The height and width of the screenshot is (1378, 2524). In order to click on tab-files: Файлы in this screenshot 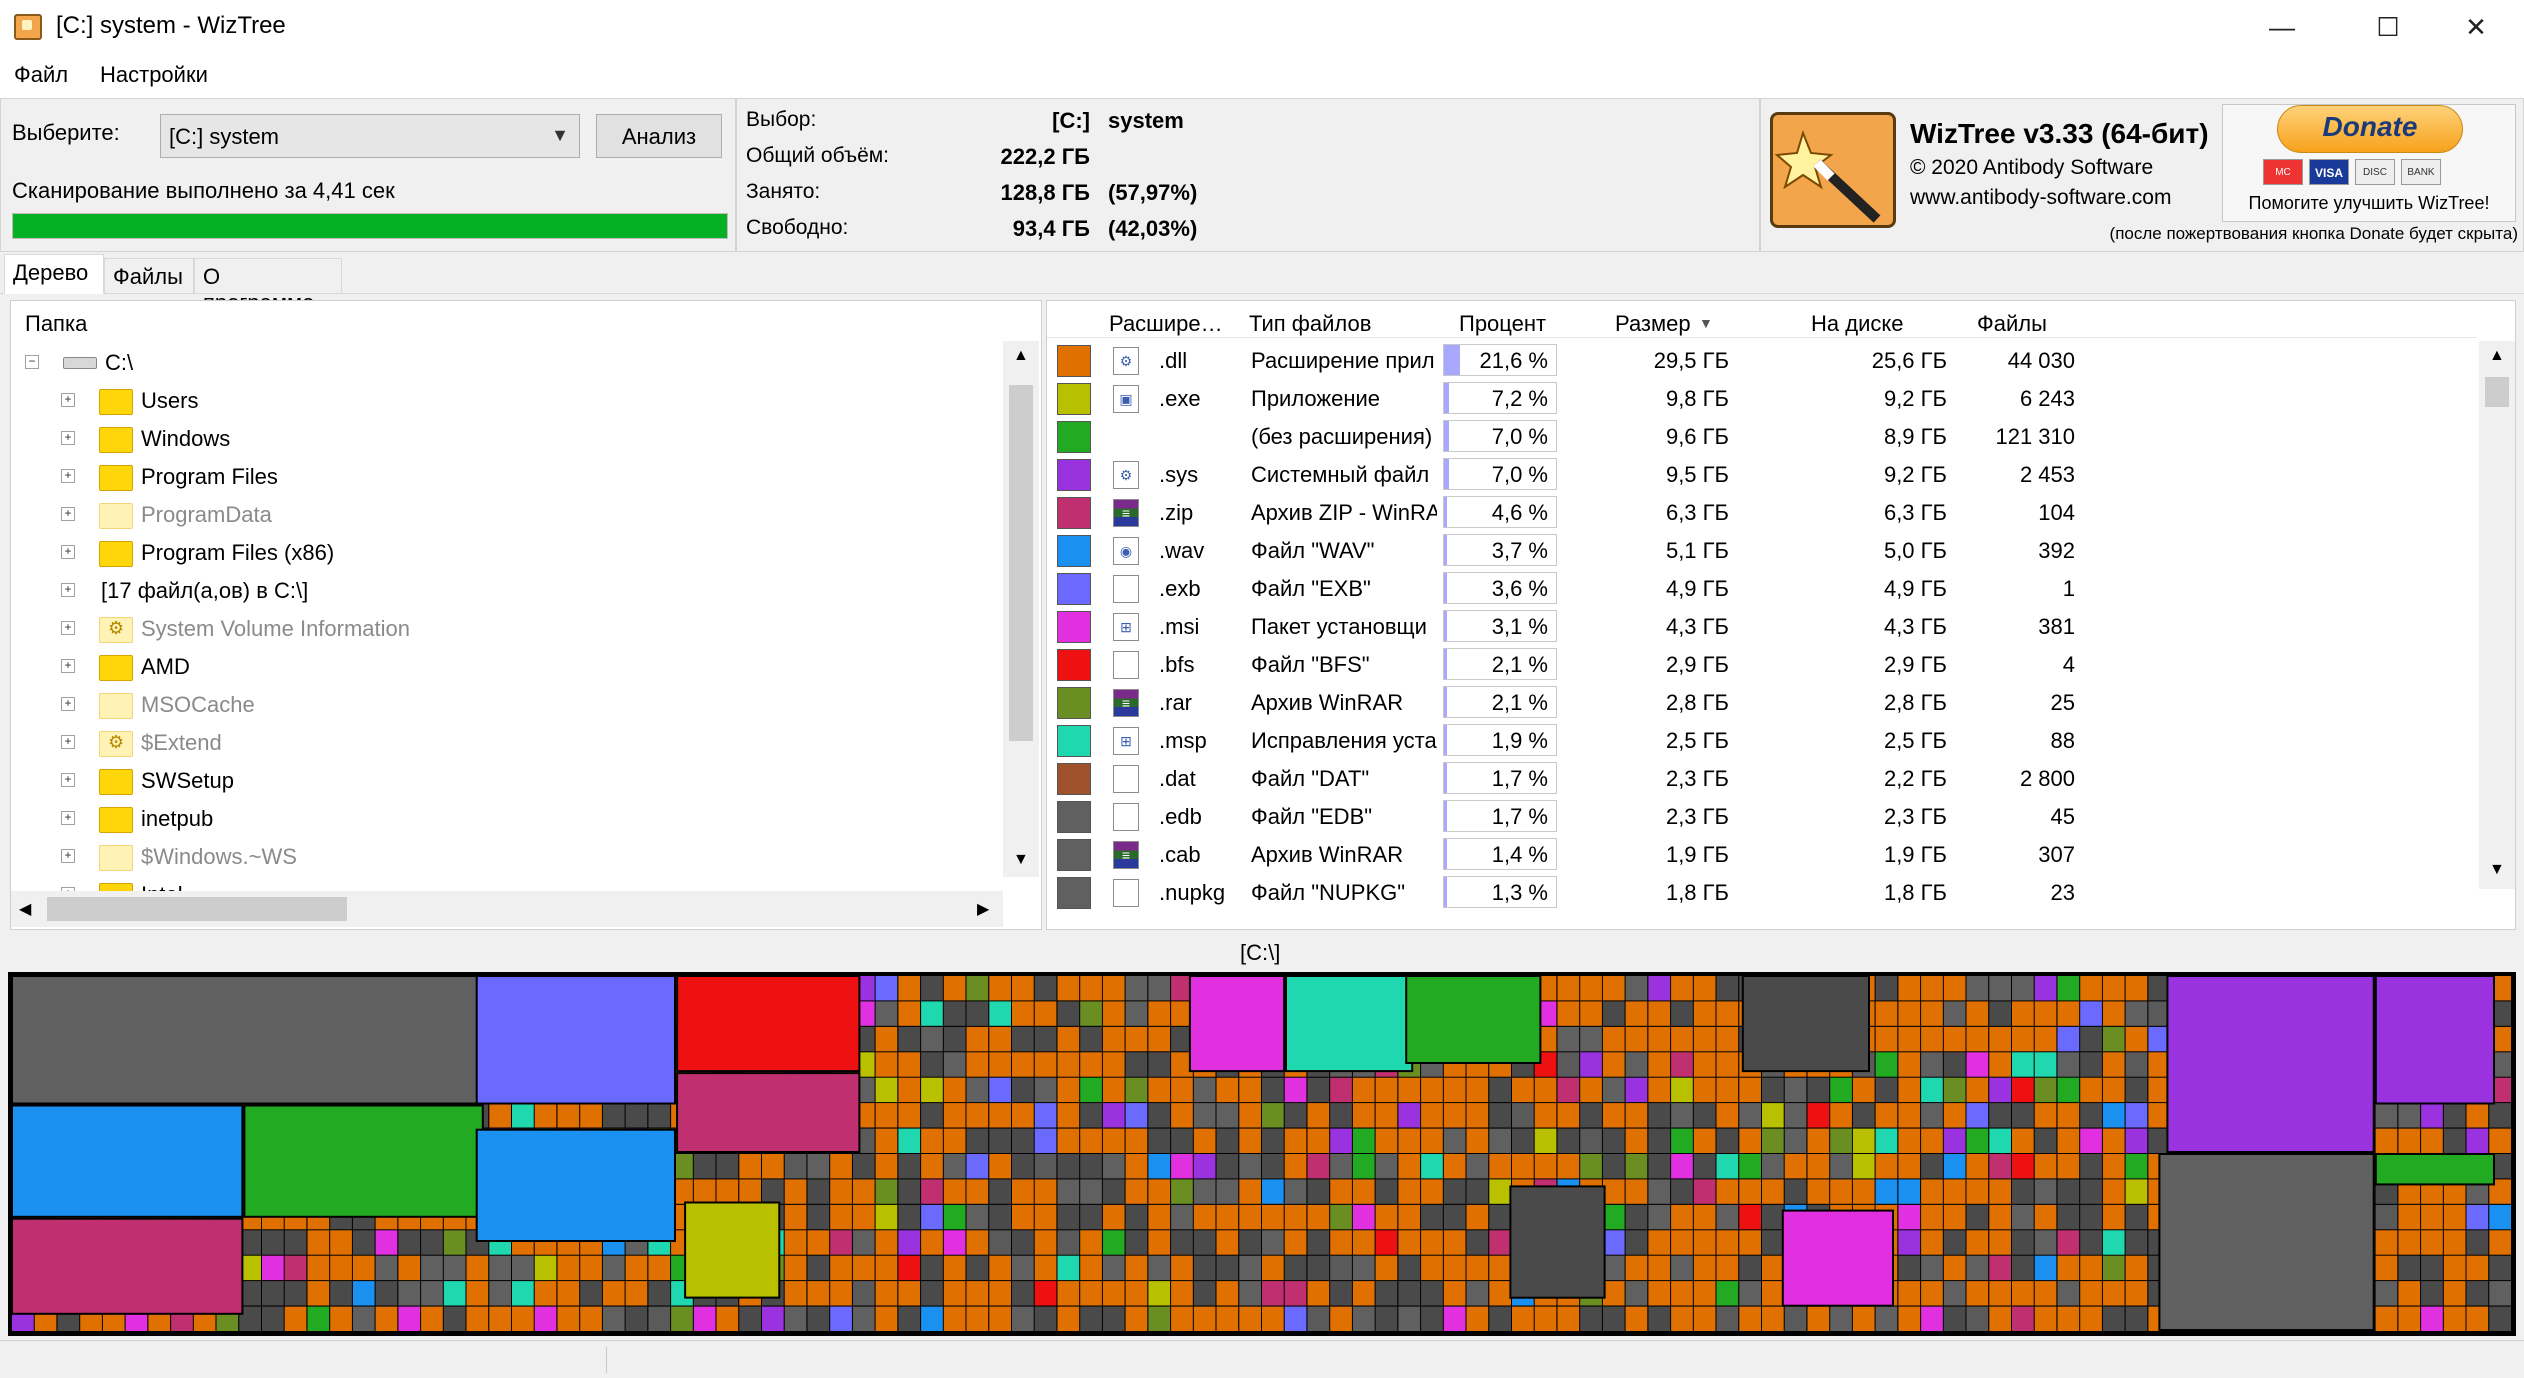, I will do `click(149, 276)`.